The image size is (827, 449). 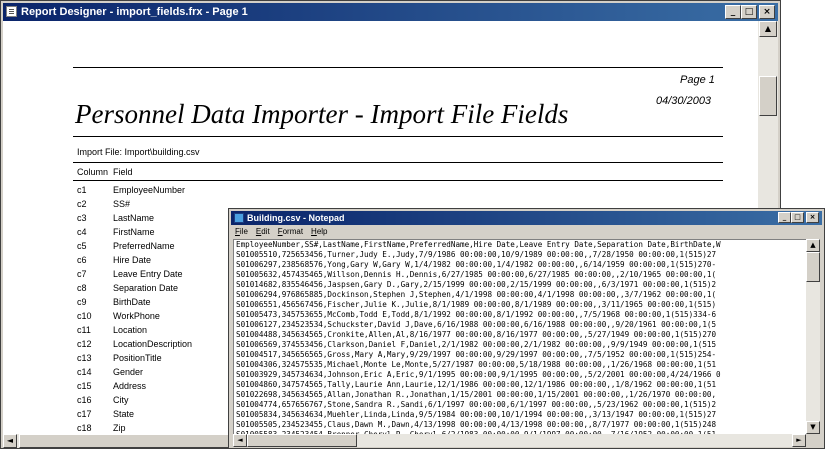 I want to click on report-field-column-code: c2, so click(x=82, y=204).